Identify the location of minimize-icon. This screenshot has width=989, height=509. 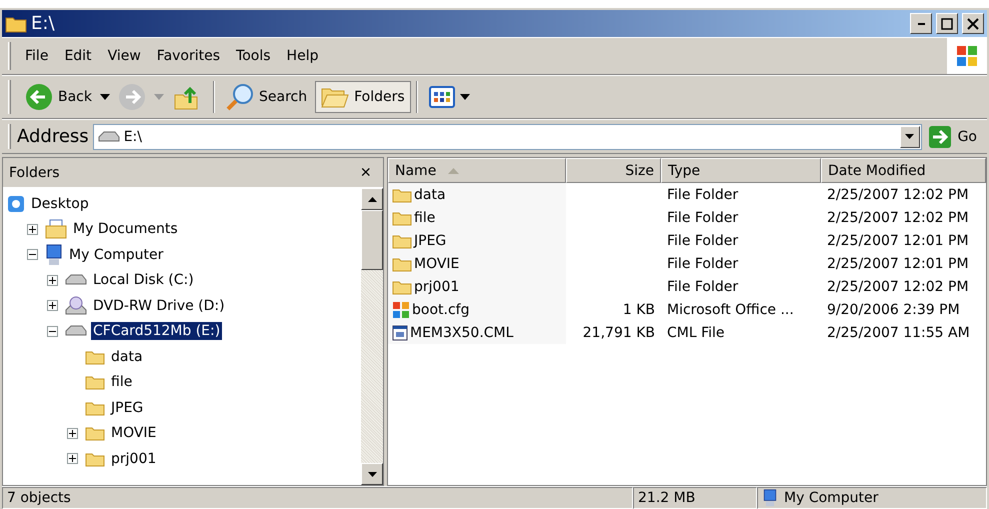
(921, 23).